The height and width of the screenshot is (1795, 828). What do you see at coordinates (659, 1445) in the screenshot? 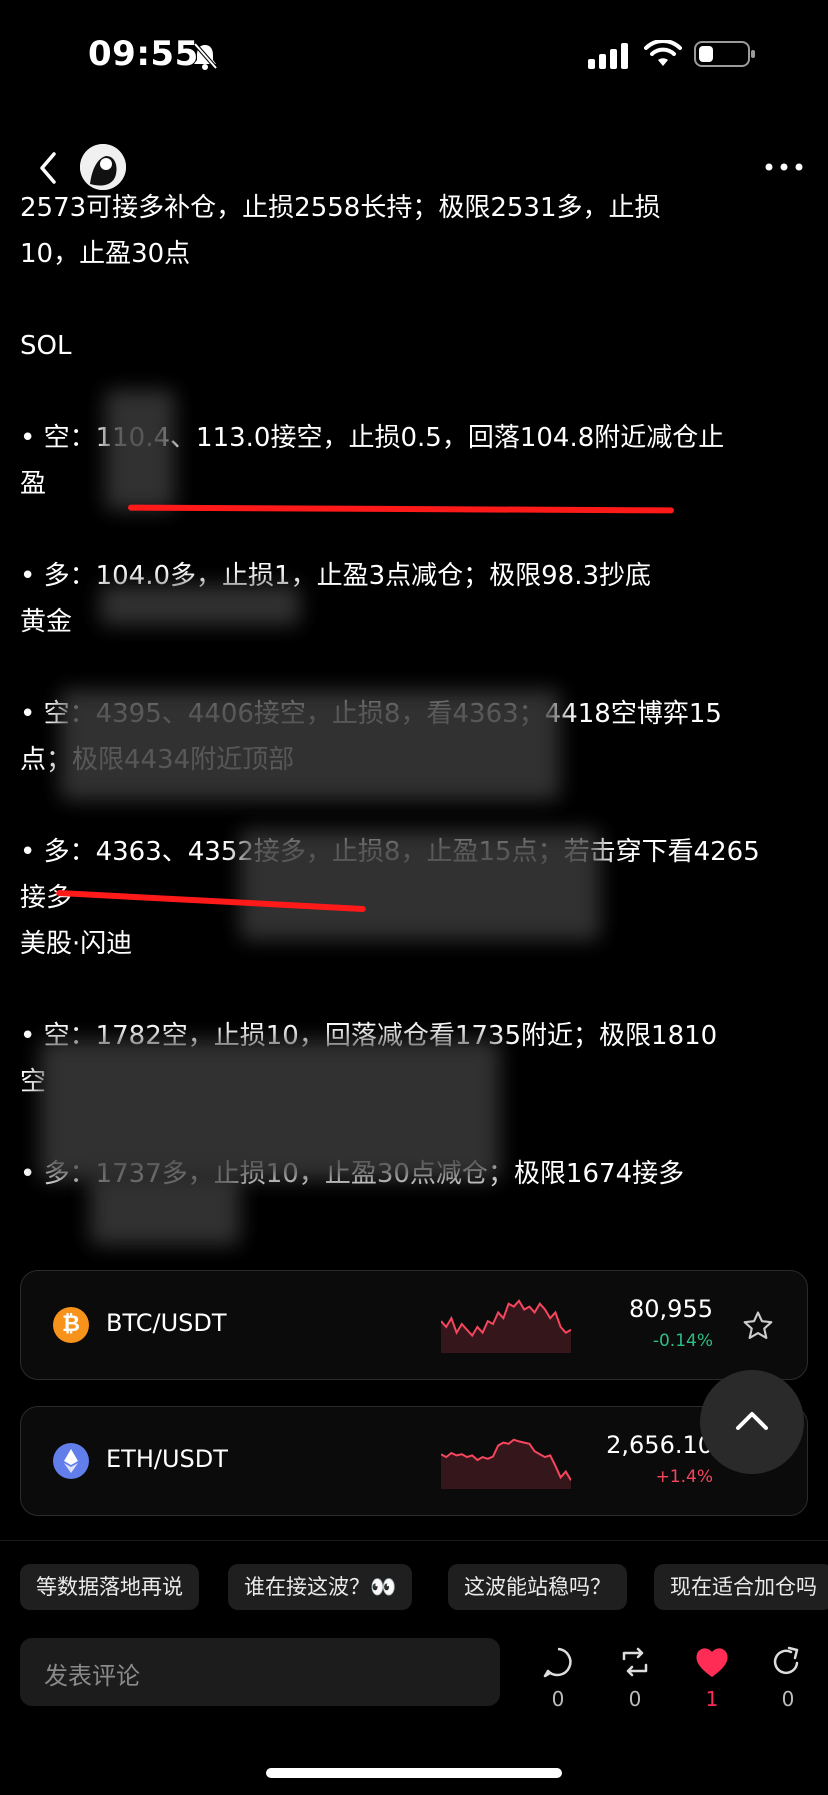
I see `ticker-price: 2,656.10` at bounding box center [659, 1445].